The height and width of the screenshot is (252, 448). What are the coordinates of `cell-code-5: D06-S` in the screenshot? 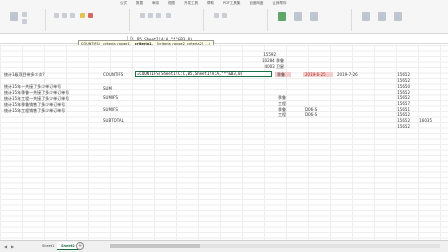 It's located at (311, 114).